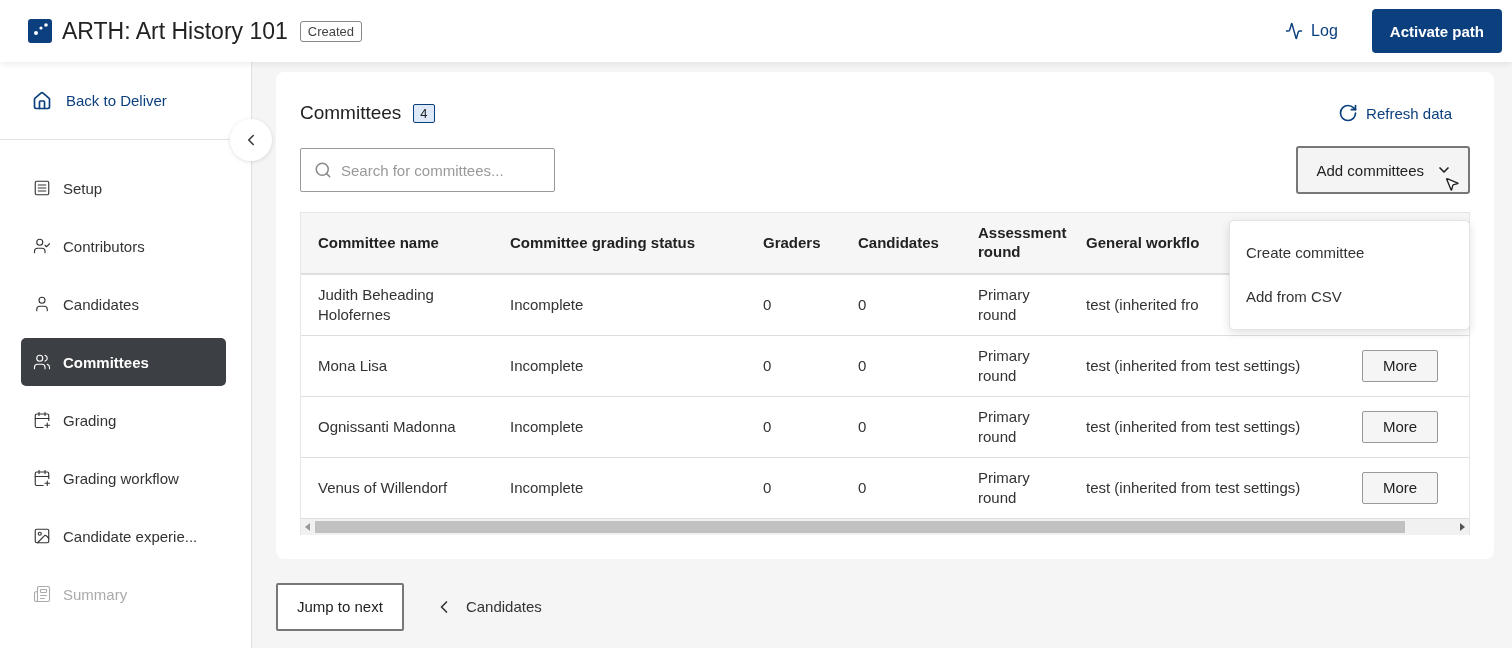  I want to click on table-cell: Venus of Willendorf, so click(397, 487).